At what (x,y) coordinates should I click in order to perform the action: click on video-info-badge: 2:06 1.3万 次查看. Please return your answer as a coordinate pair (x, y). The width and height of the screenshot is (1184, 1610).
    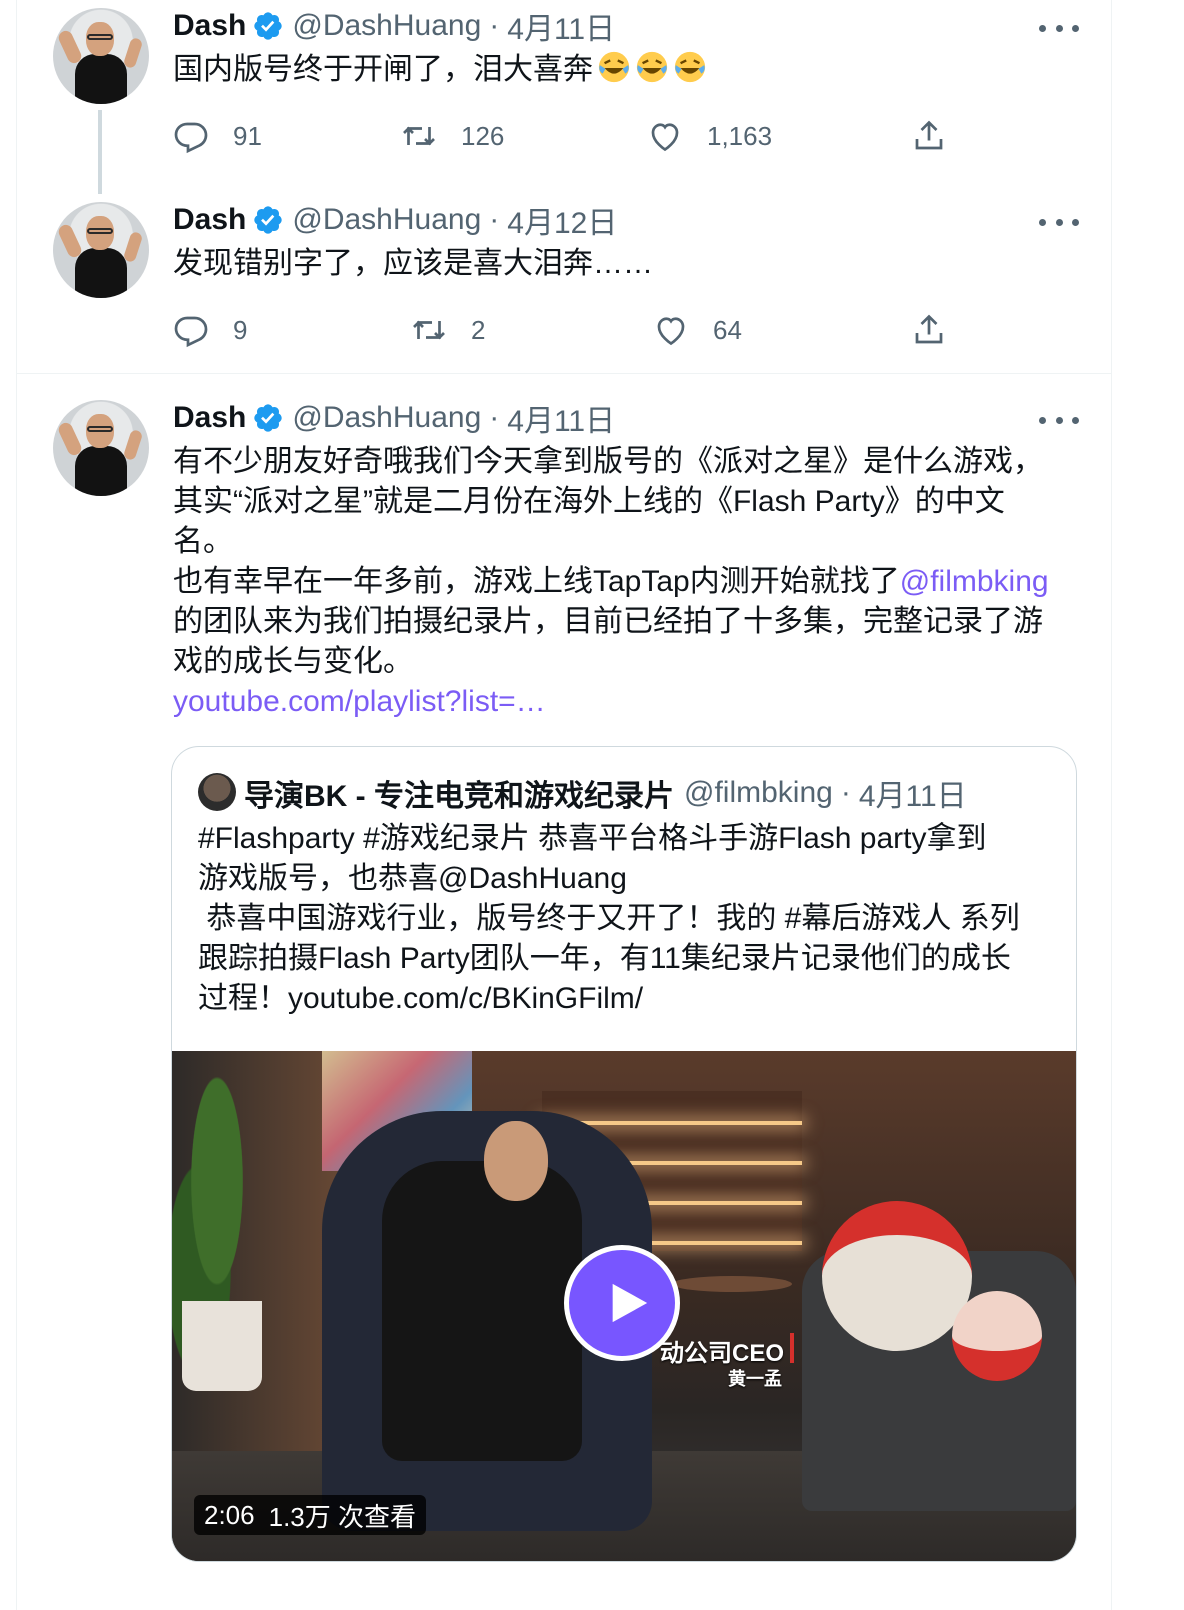
    Looking at the image, I should click on (310, 1515).